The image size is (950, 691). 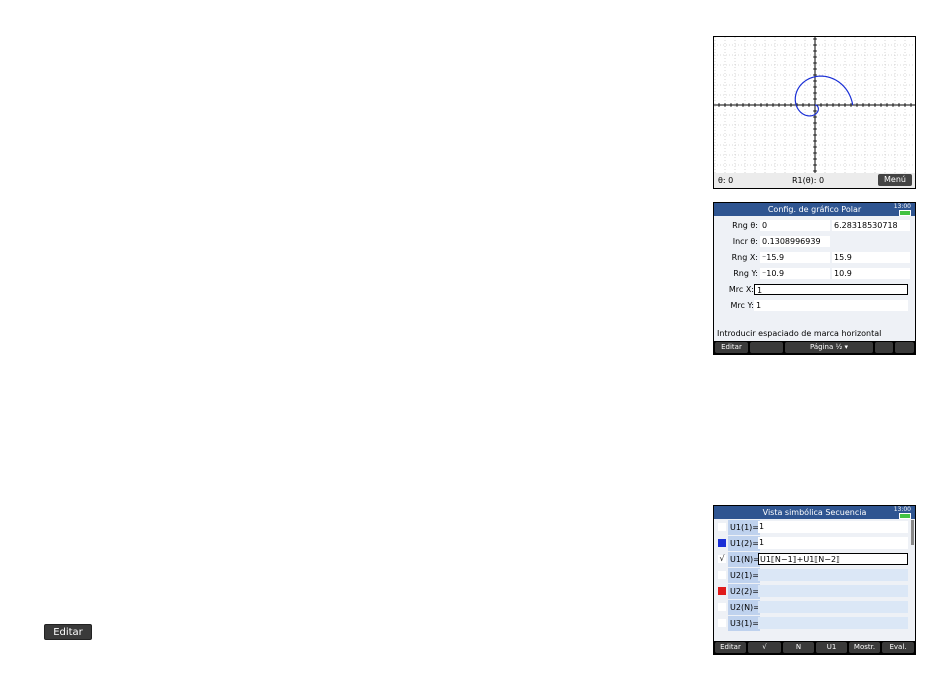 I want to click on help-hint: Introducir espaciado de marca horizontal, so click(x=799, y=333).